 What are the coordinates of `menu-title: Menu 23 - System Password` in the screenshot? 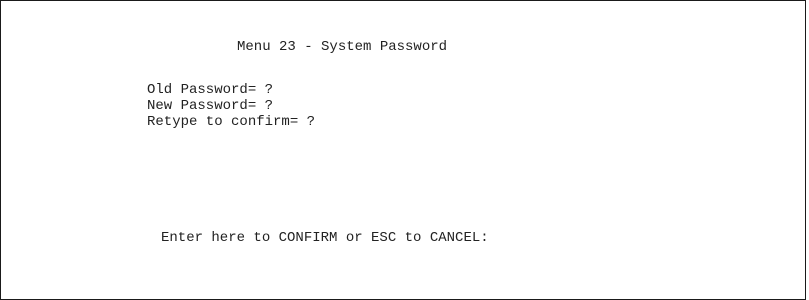 It's located at (342, 47).